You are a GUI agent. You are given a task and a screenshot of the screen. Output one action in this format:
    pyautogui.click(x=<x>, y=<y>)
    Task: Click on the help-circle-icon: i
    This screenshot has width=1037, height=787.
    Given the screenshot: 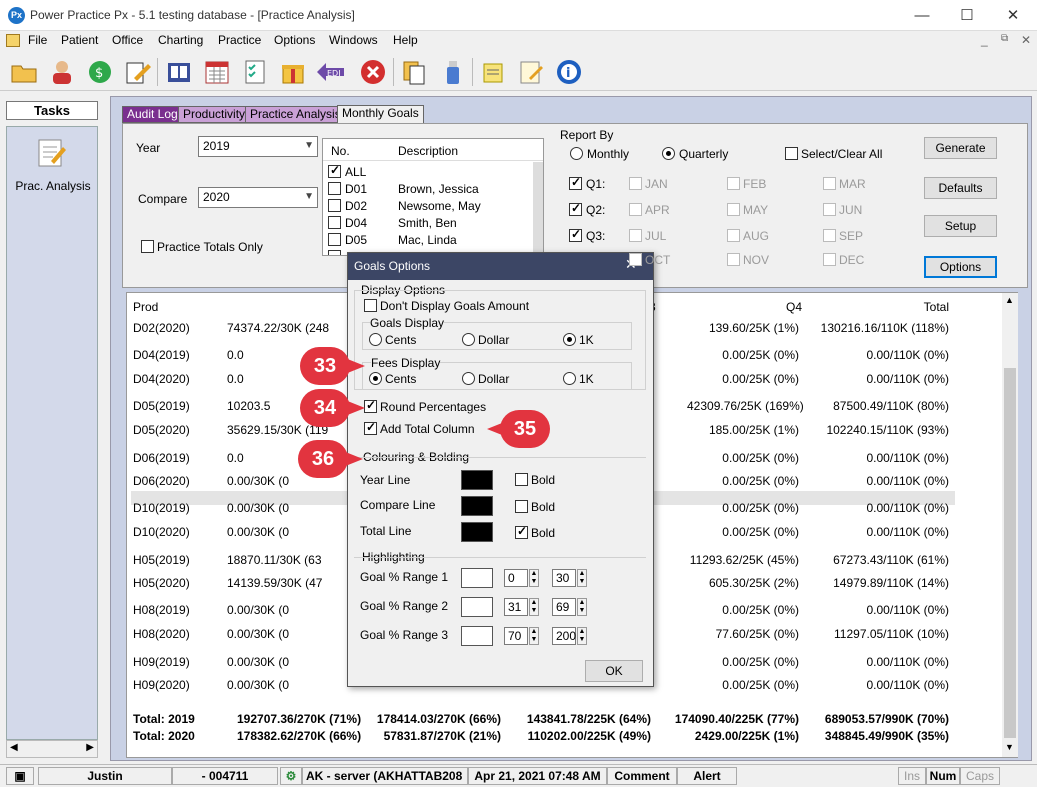 What is the action you would take?
    pyautogui.click(x=569, y=72)
    